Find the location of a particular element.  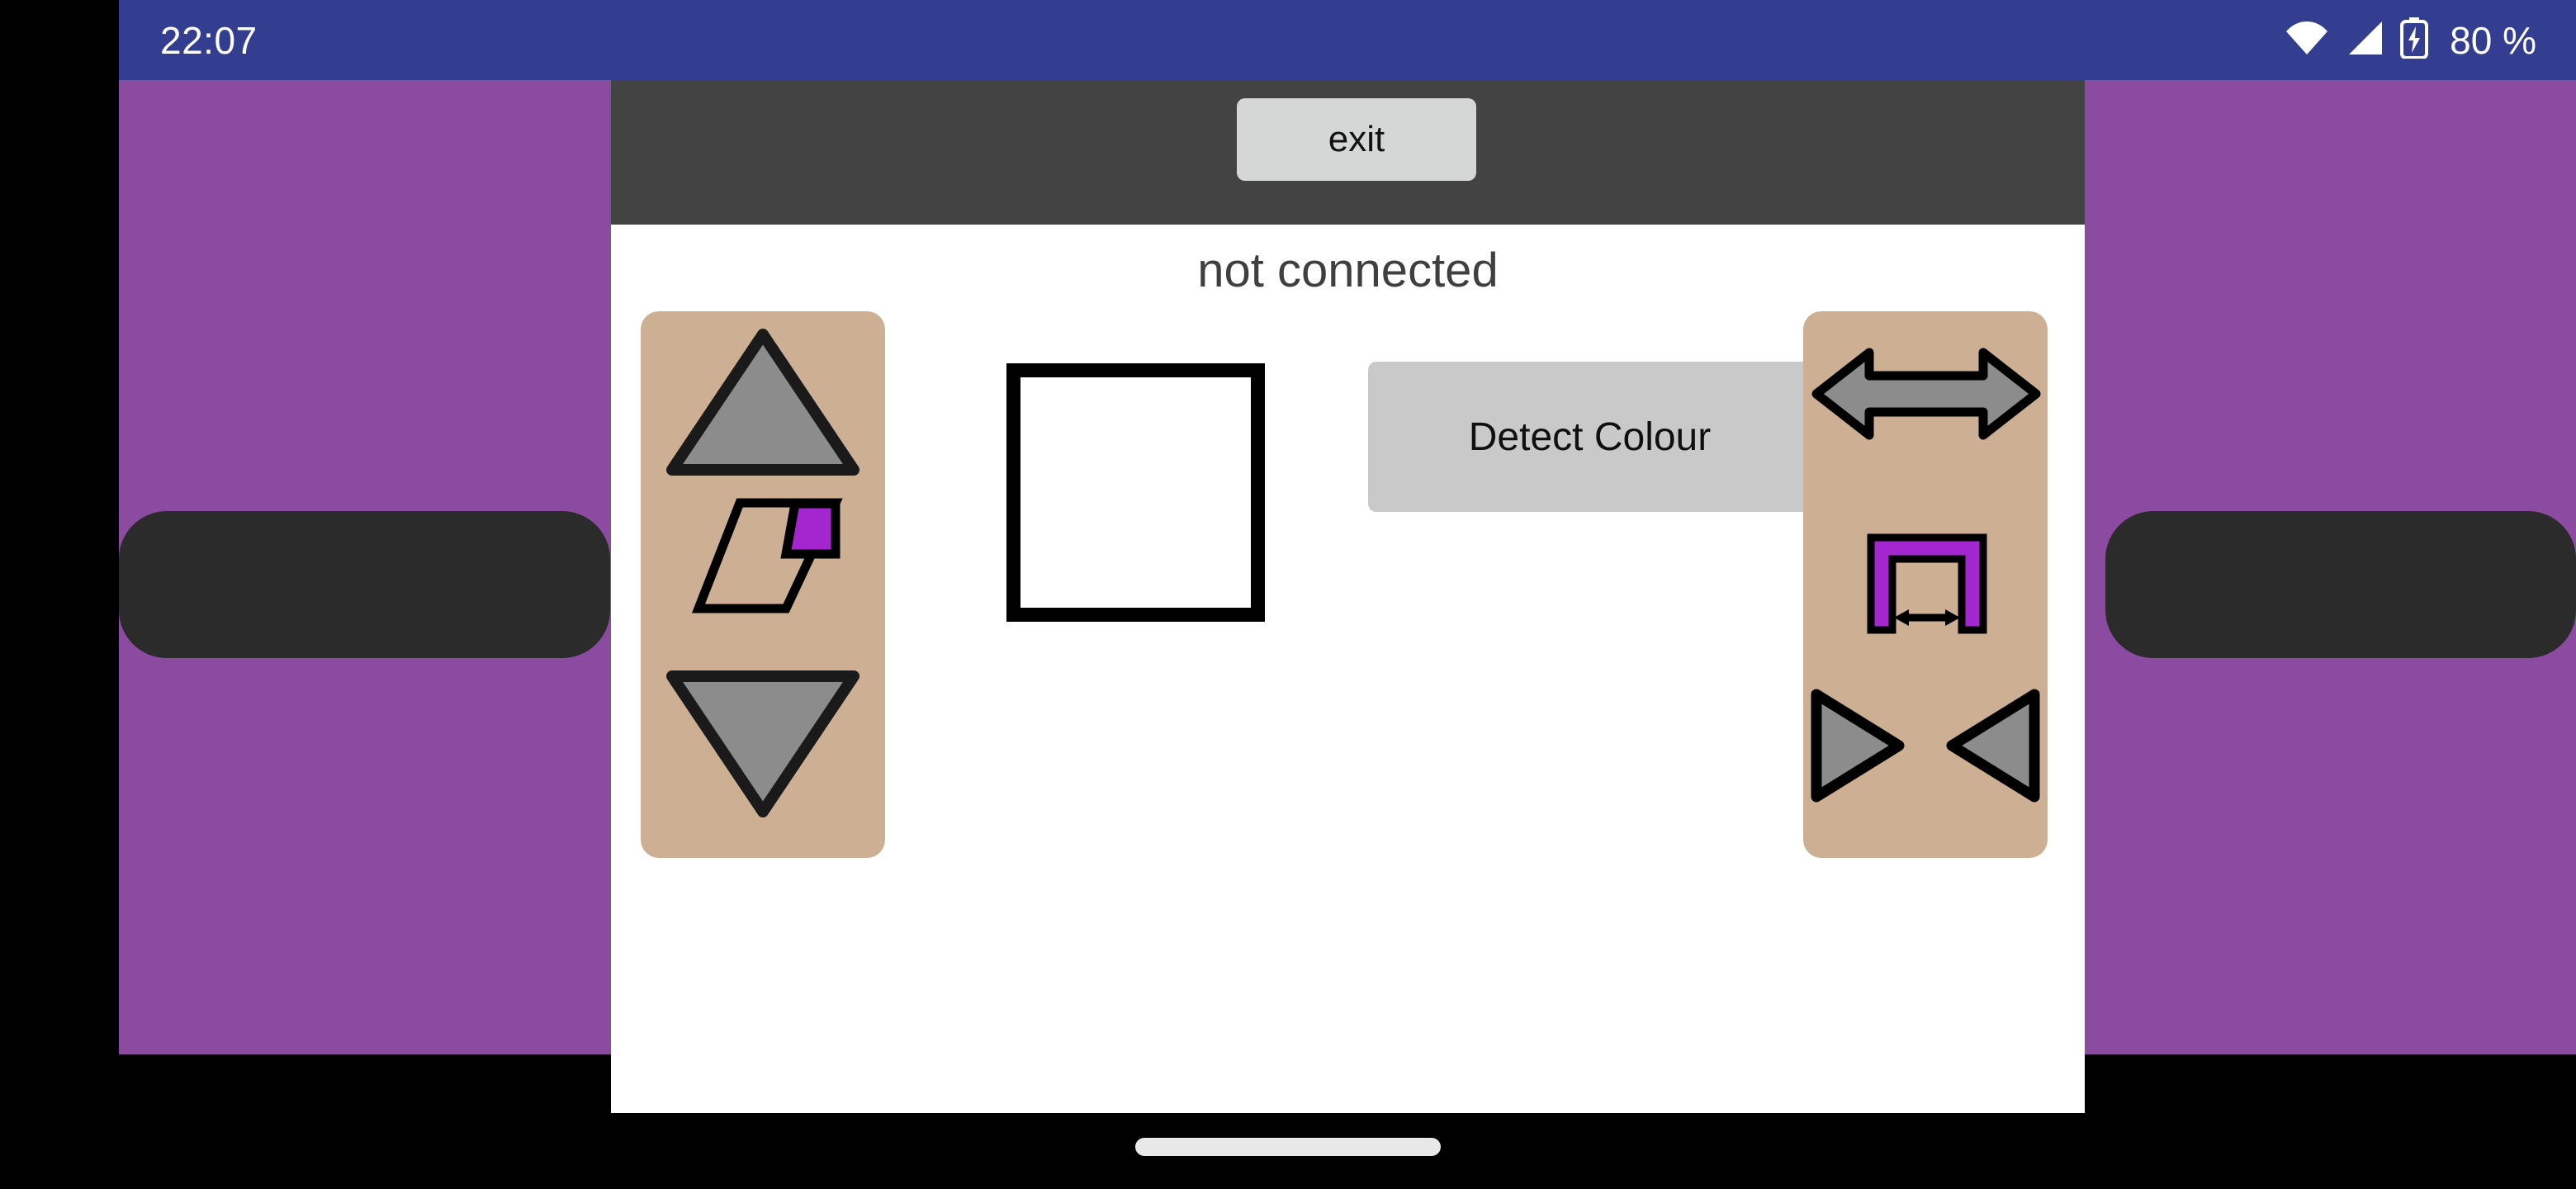

move-down-button is located at coordinates (763, 746).